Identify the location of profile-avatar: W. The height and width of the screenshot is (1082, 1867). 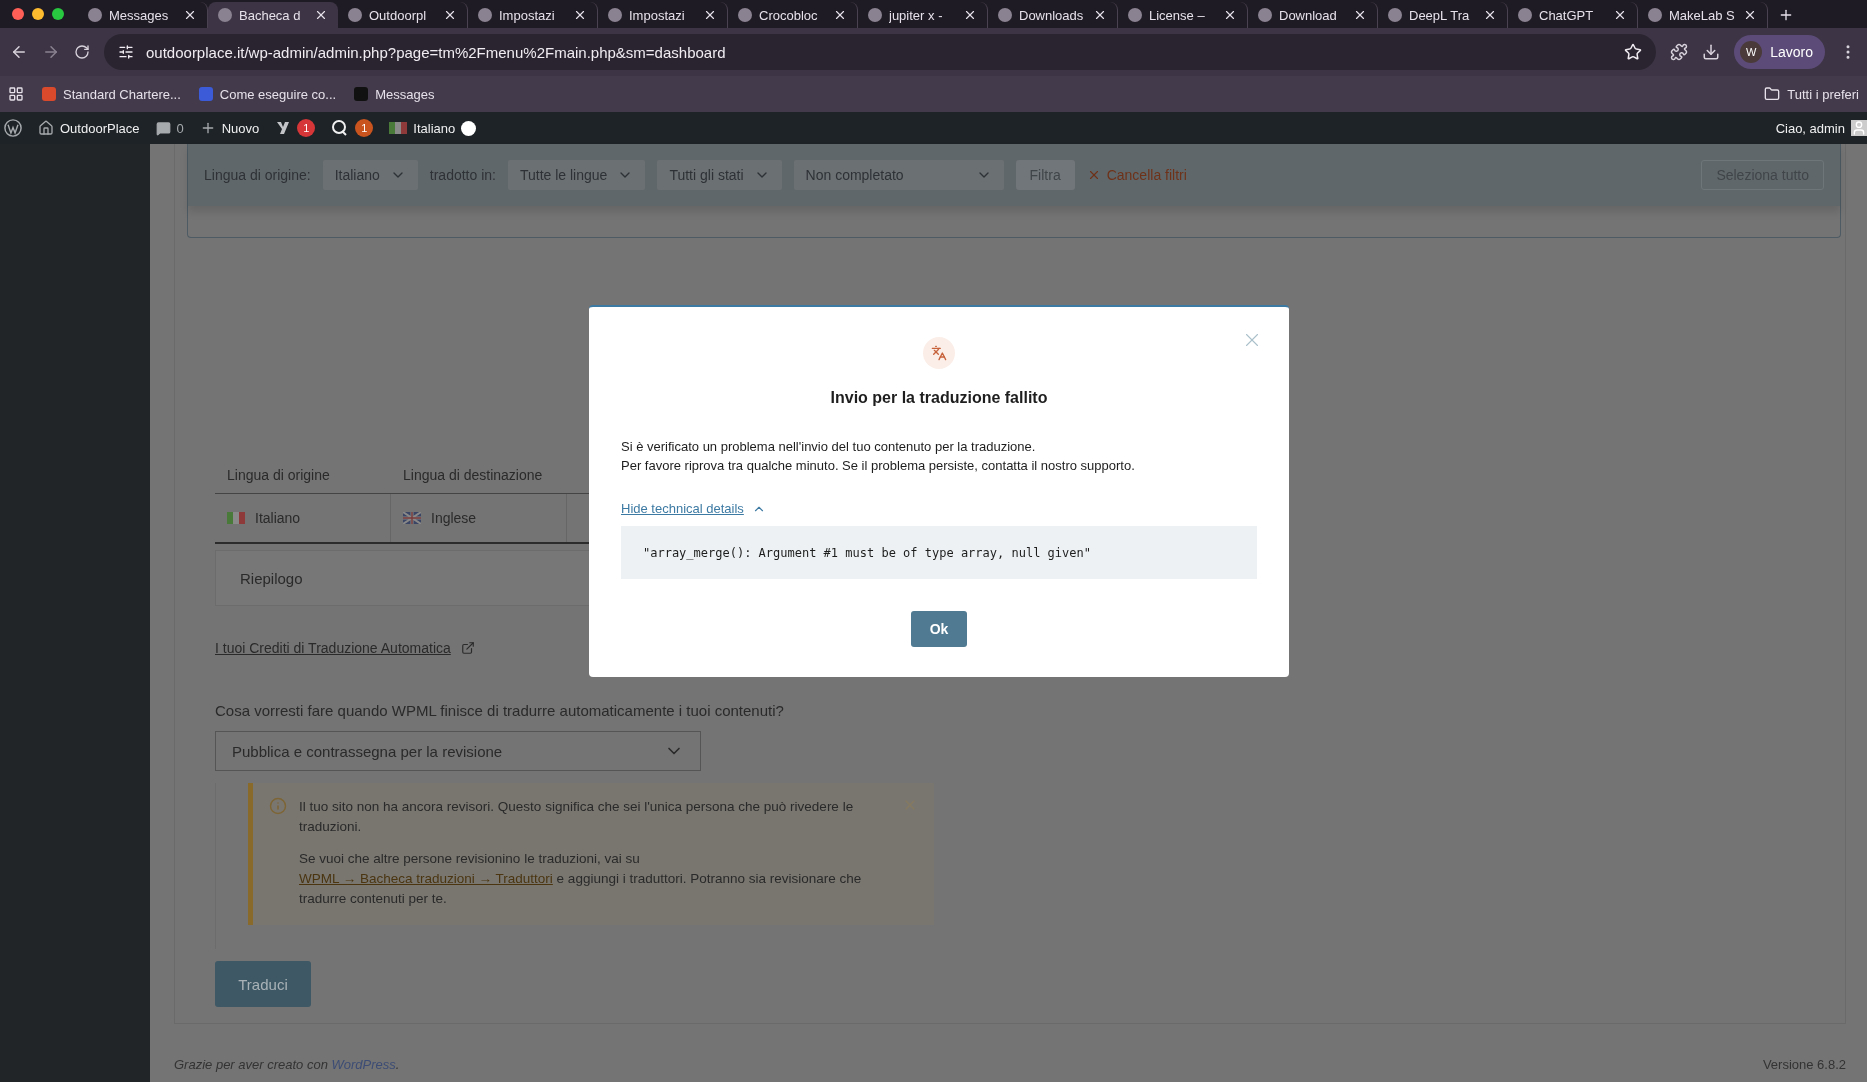
(1751, 52).